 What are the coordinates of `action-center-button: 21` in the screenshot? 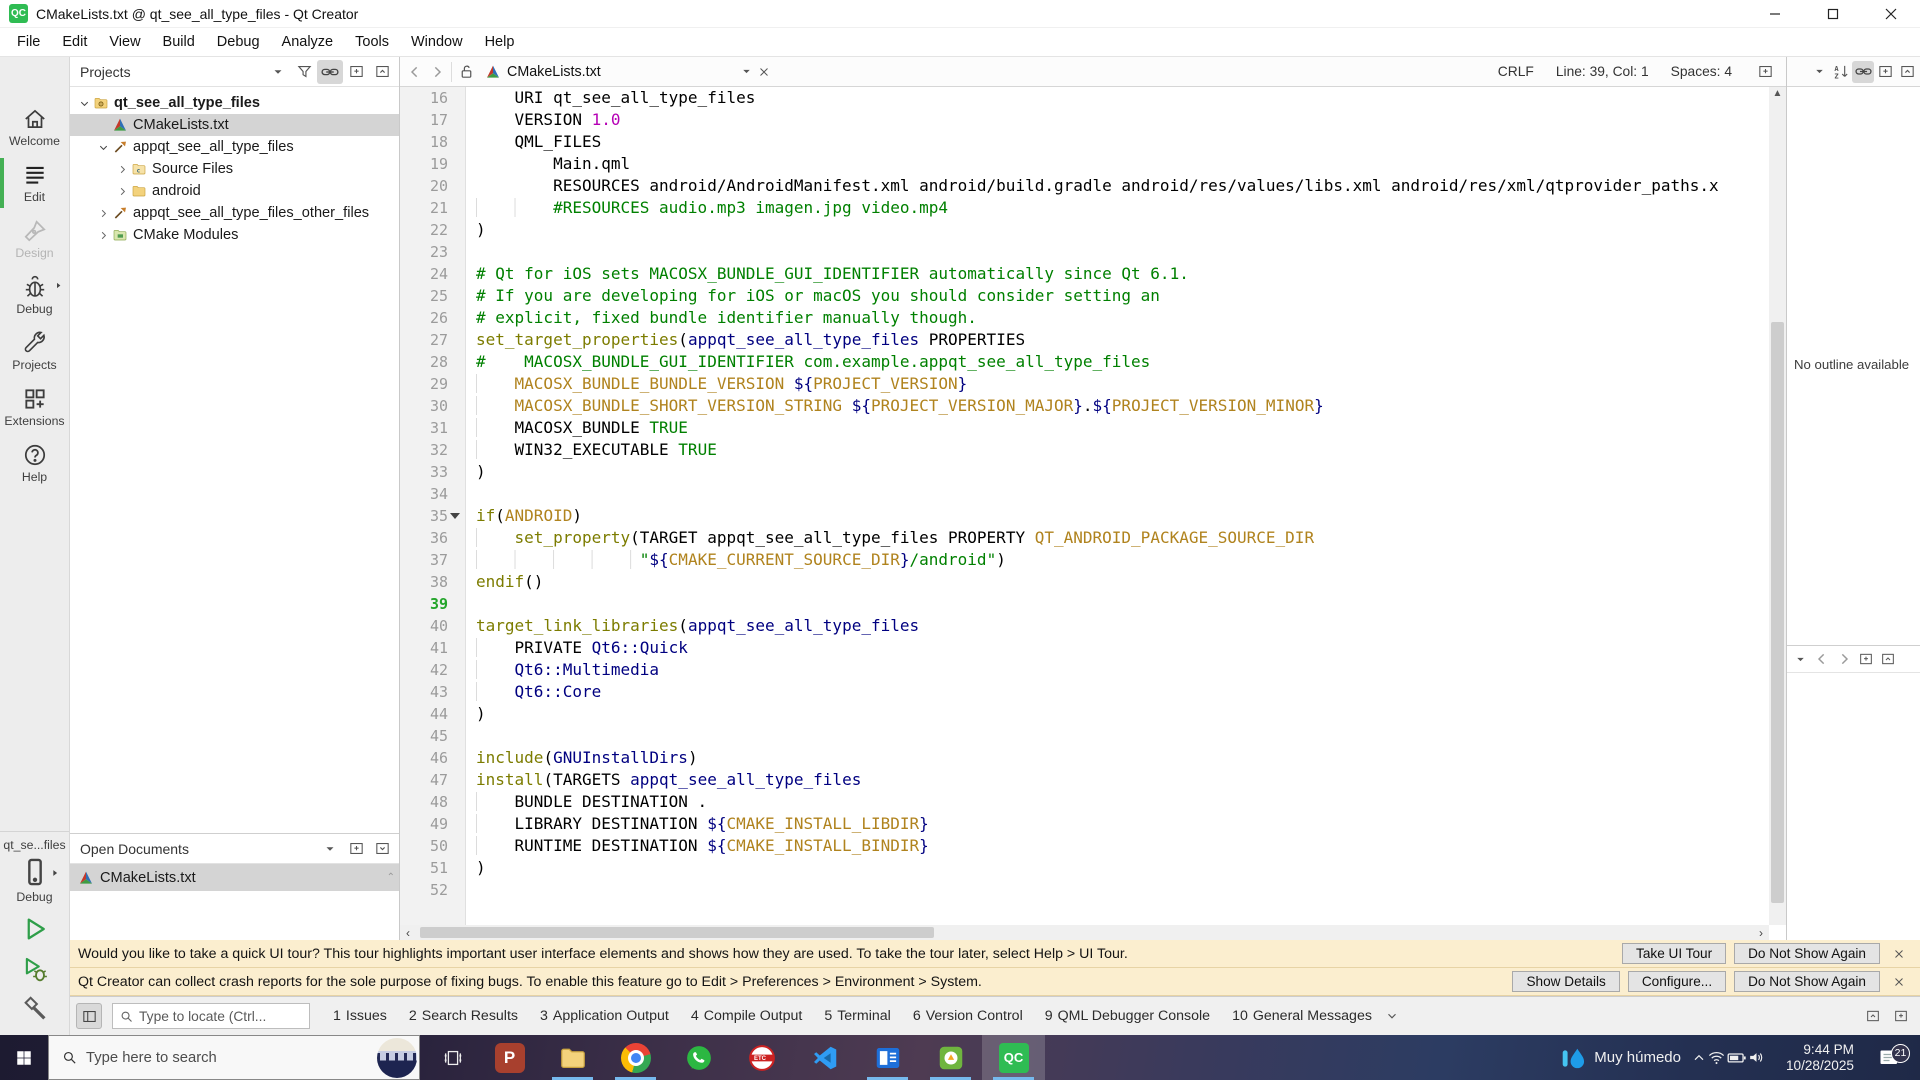 It's located at (1889, 1056).